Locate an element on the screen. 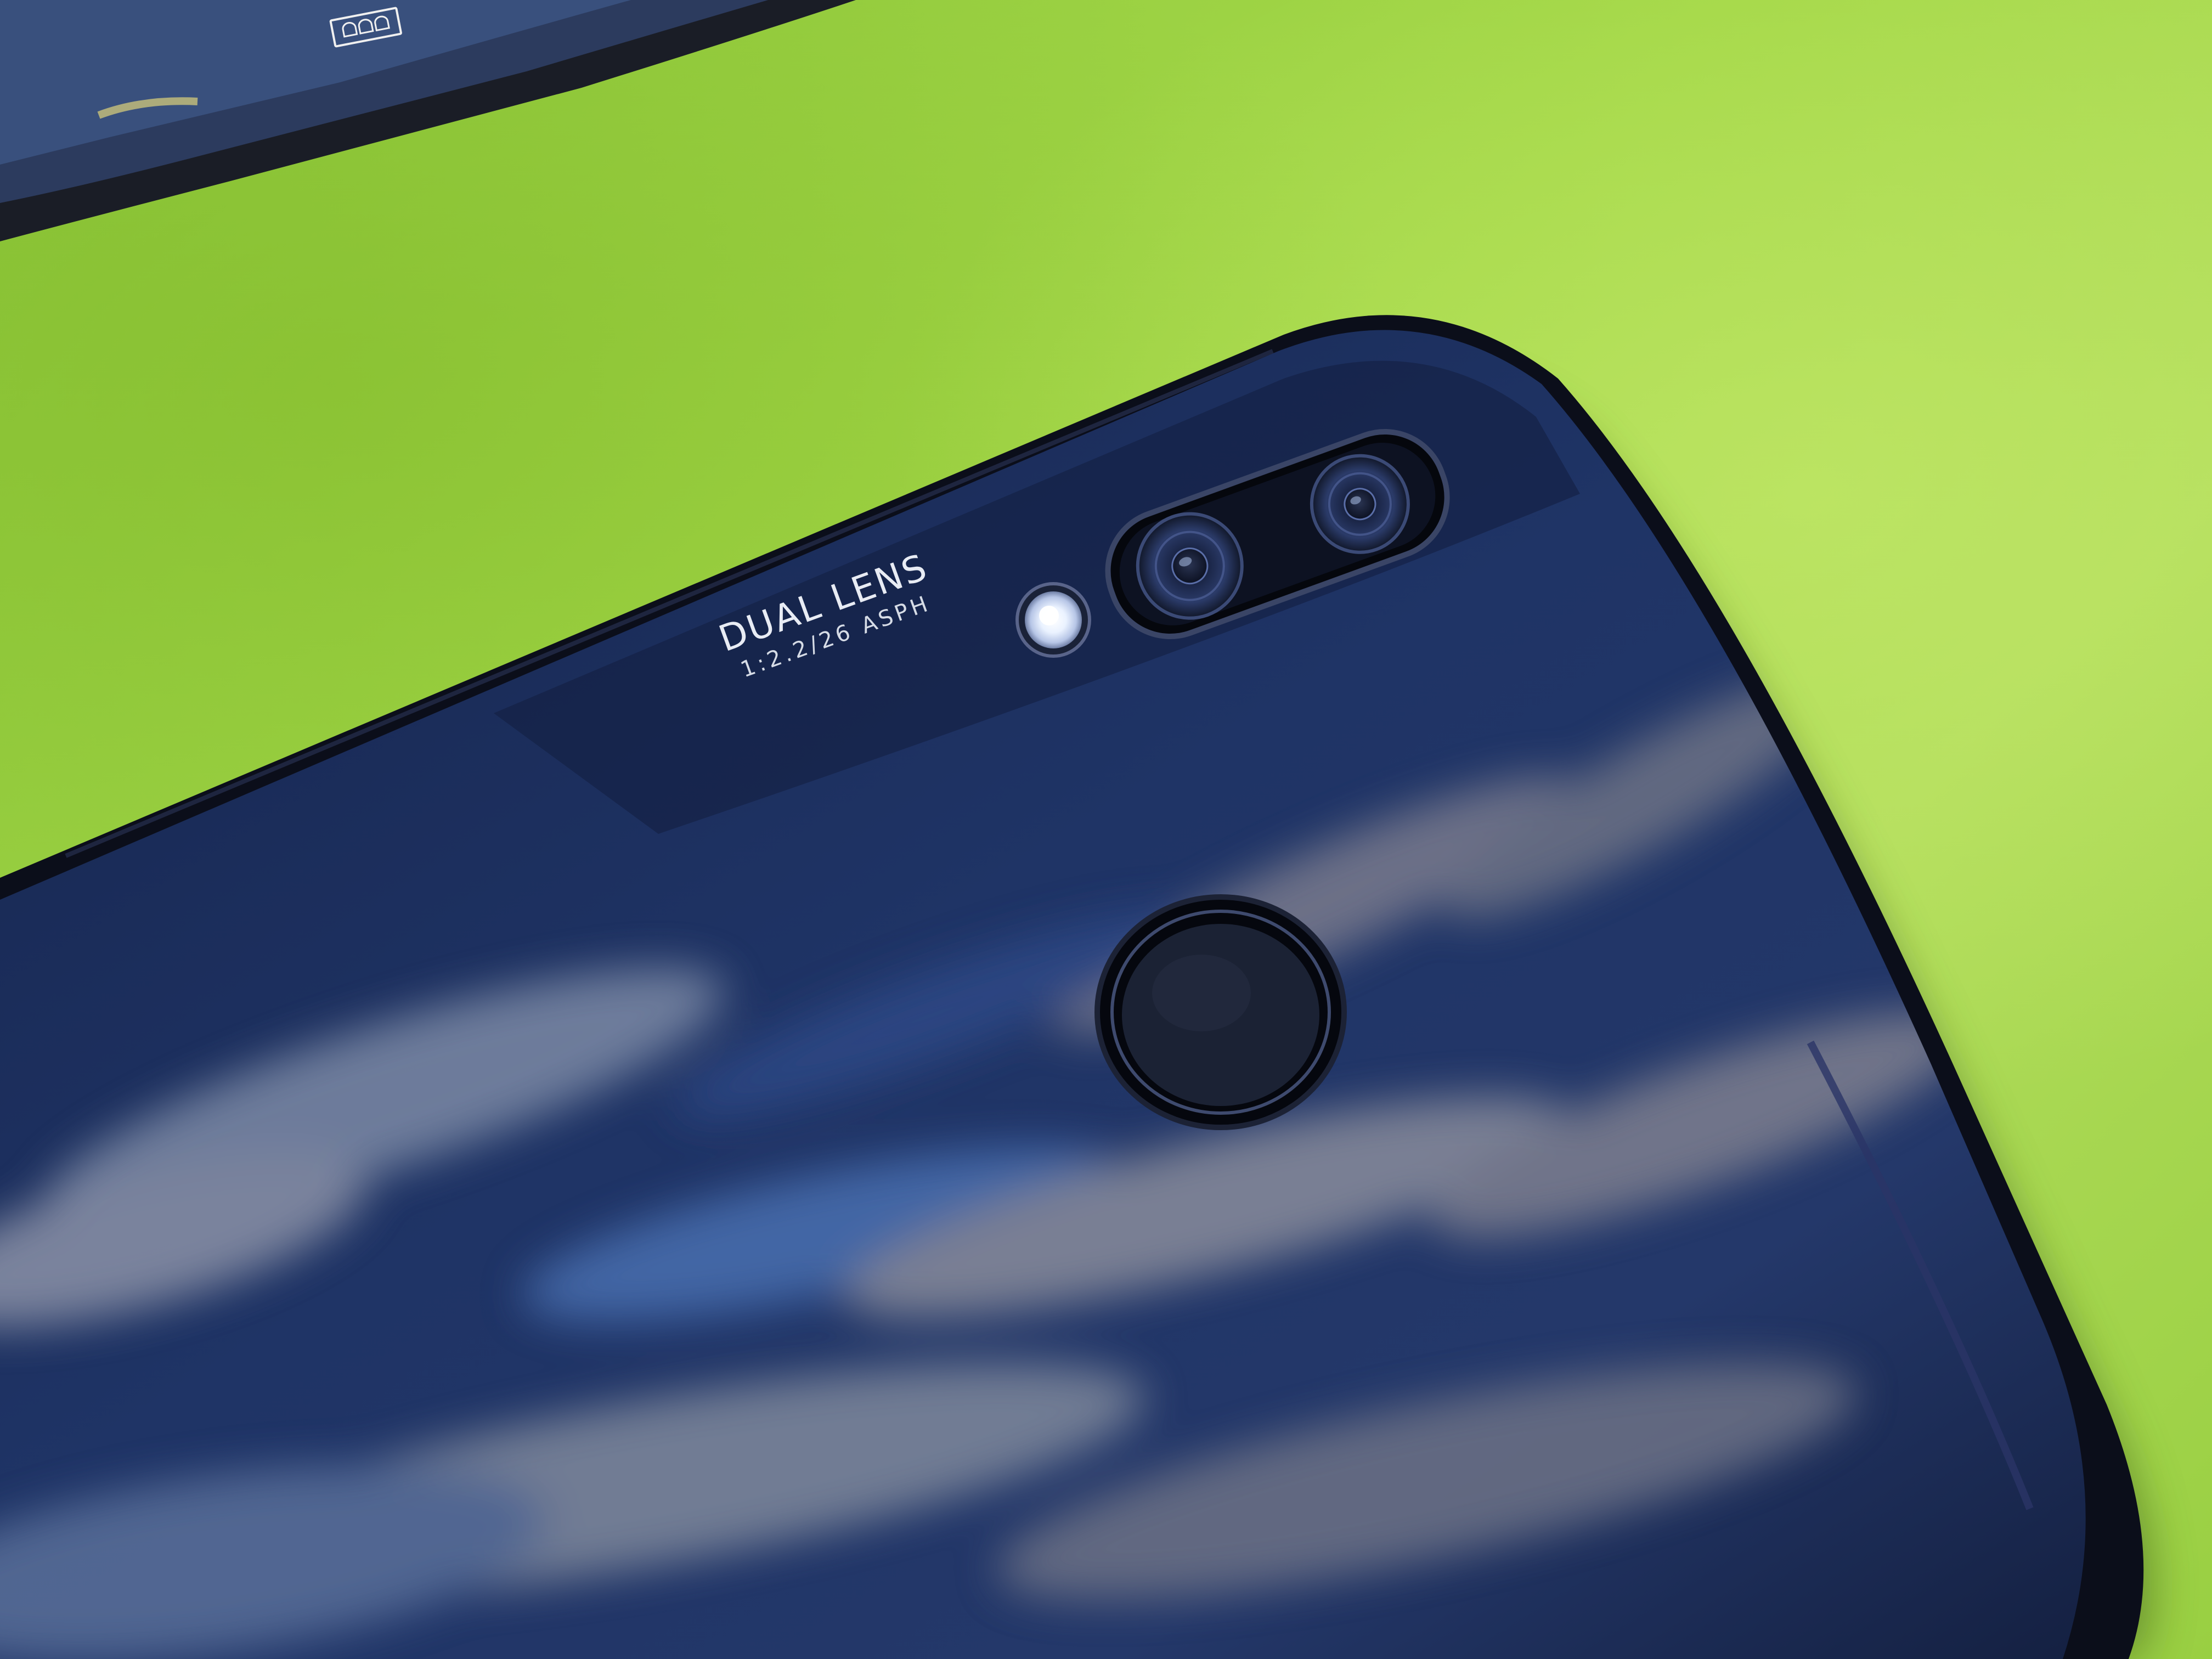  dark-box-top-left is located at coordinates (428, 120).